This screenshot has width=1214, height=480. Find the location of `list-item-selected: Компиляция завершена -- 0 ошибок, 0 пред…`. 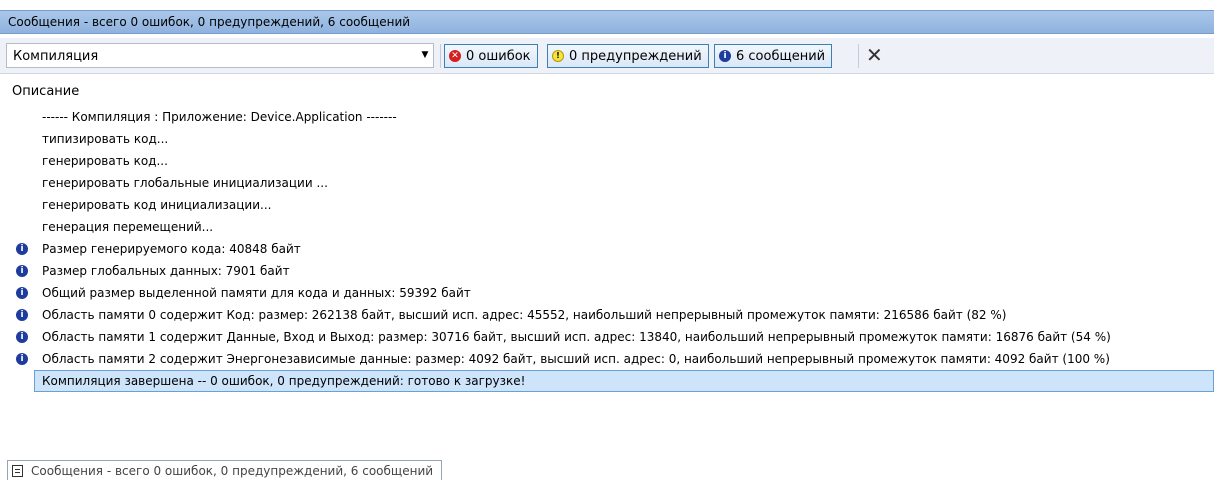

list-item-selected: Компиляция завершена -- 0 ошибок, 0 пред… is located at coordinates (624, 381).